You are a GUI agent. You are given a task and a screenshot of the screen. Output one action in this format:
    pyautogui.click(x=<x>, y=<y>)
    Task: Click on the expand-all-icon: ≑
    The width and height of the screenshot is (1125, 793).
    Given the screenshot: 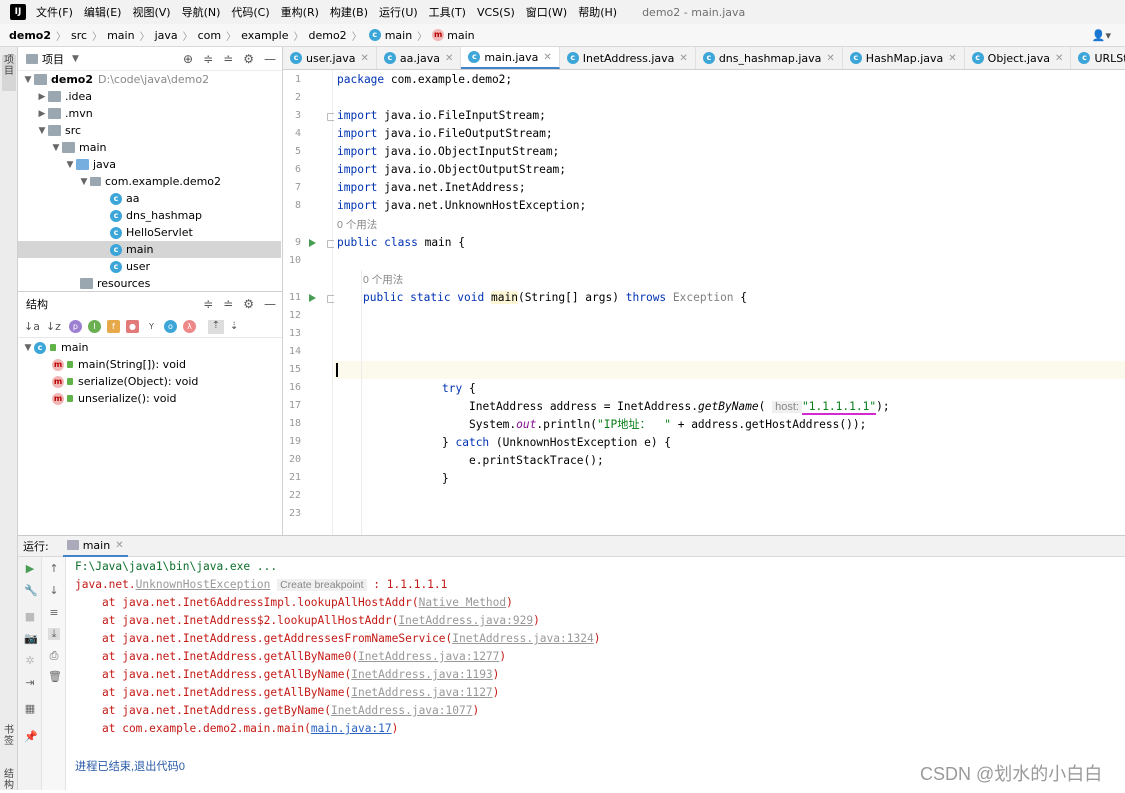 What is the action you would take?
    pyautogui.click(x=208, y=59)
    